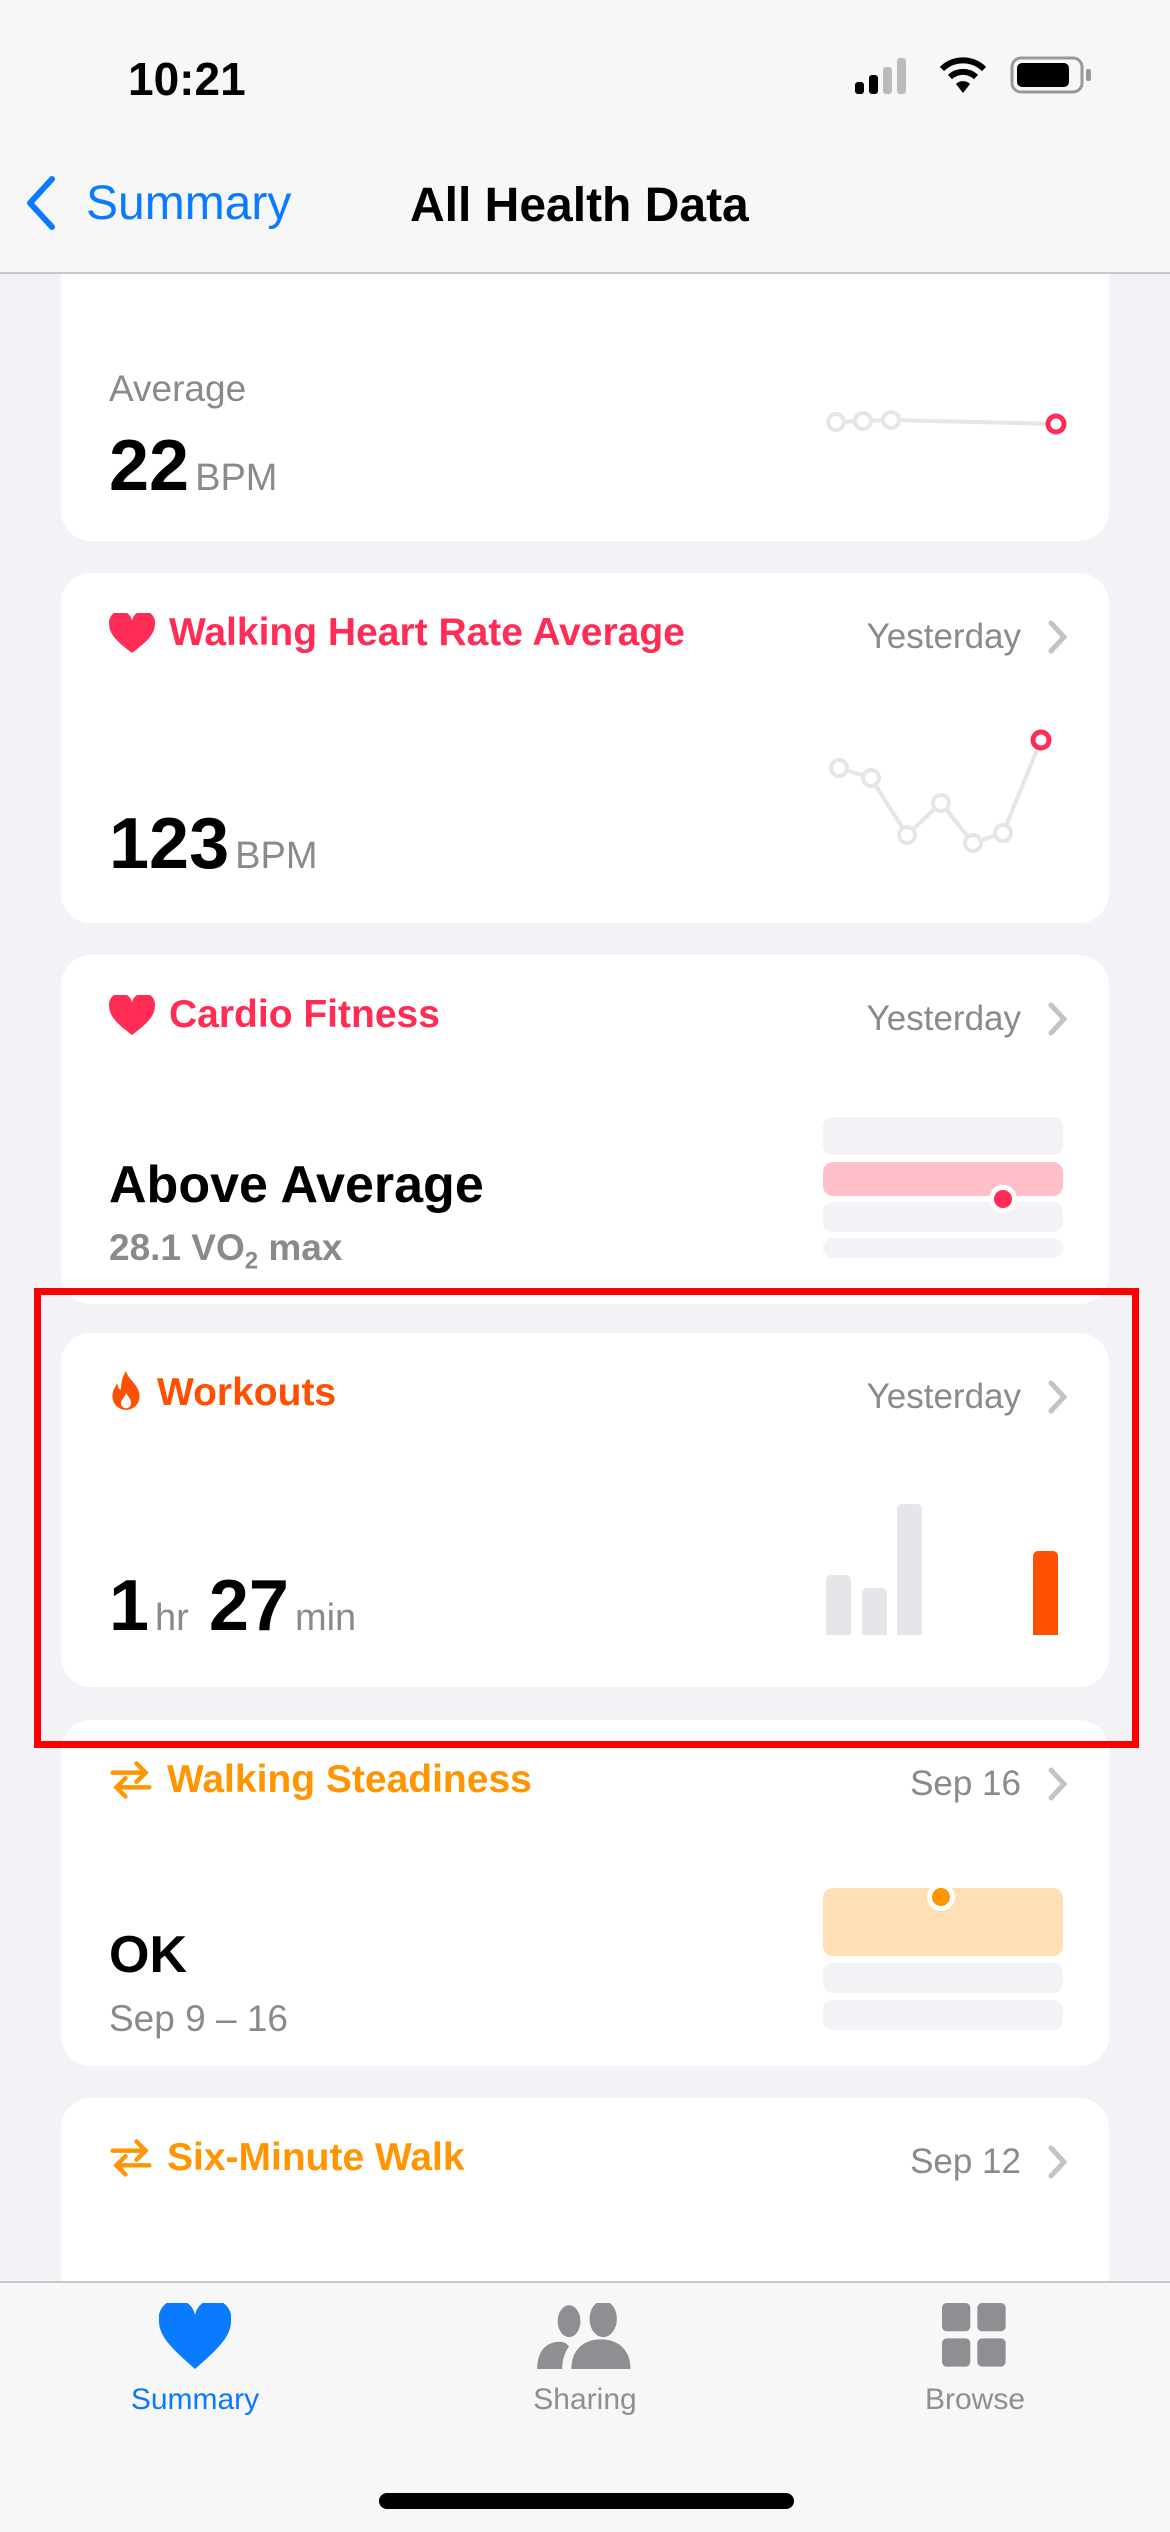  What do you see at coordinates (300, 1247) in the screenshot?
I see `vo2-unit: max` at bounding box center [300, 1247].